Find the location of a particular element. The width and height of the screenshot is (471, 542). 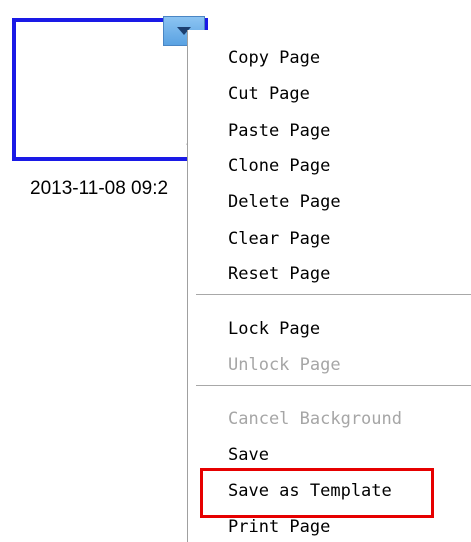

highlight-annotation is located at coordinates (317, 493).